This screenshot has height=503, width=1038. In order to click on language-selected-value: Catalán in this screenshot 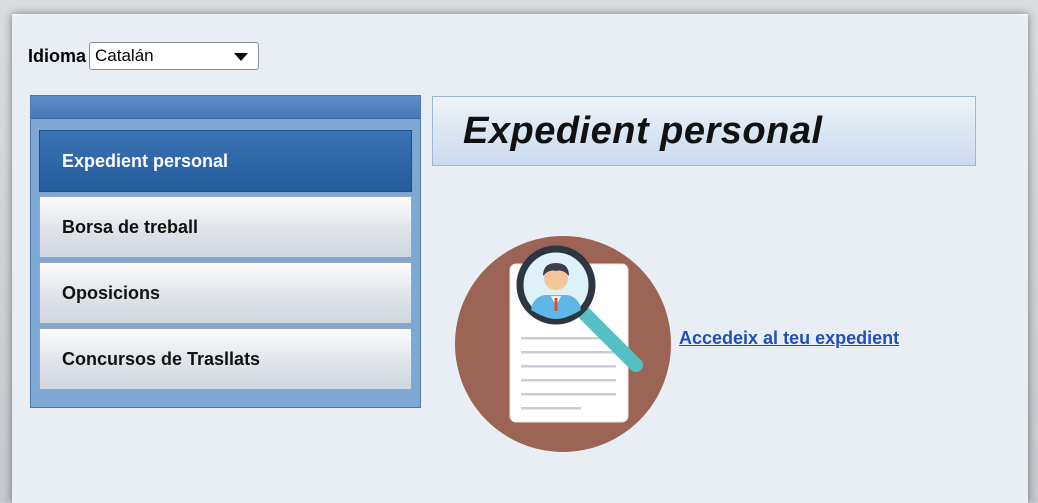, I will do `click(124, 55)`.